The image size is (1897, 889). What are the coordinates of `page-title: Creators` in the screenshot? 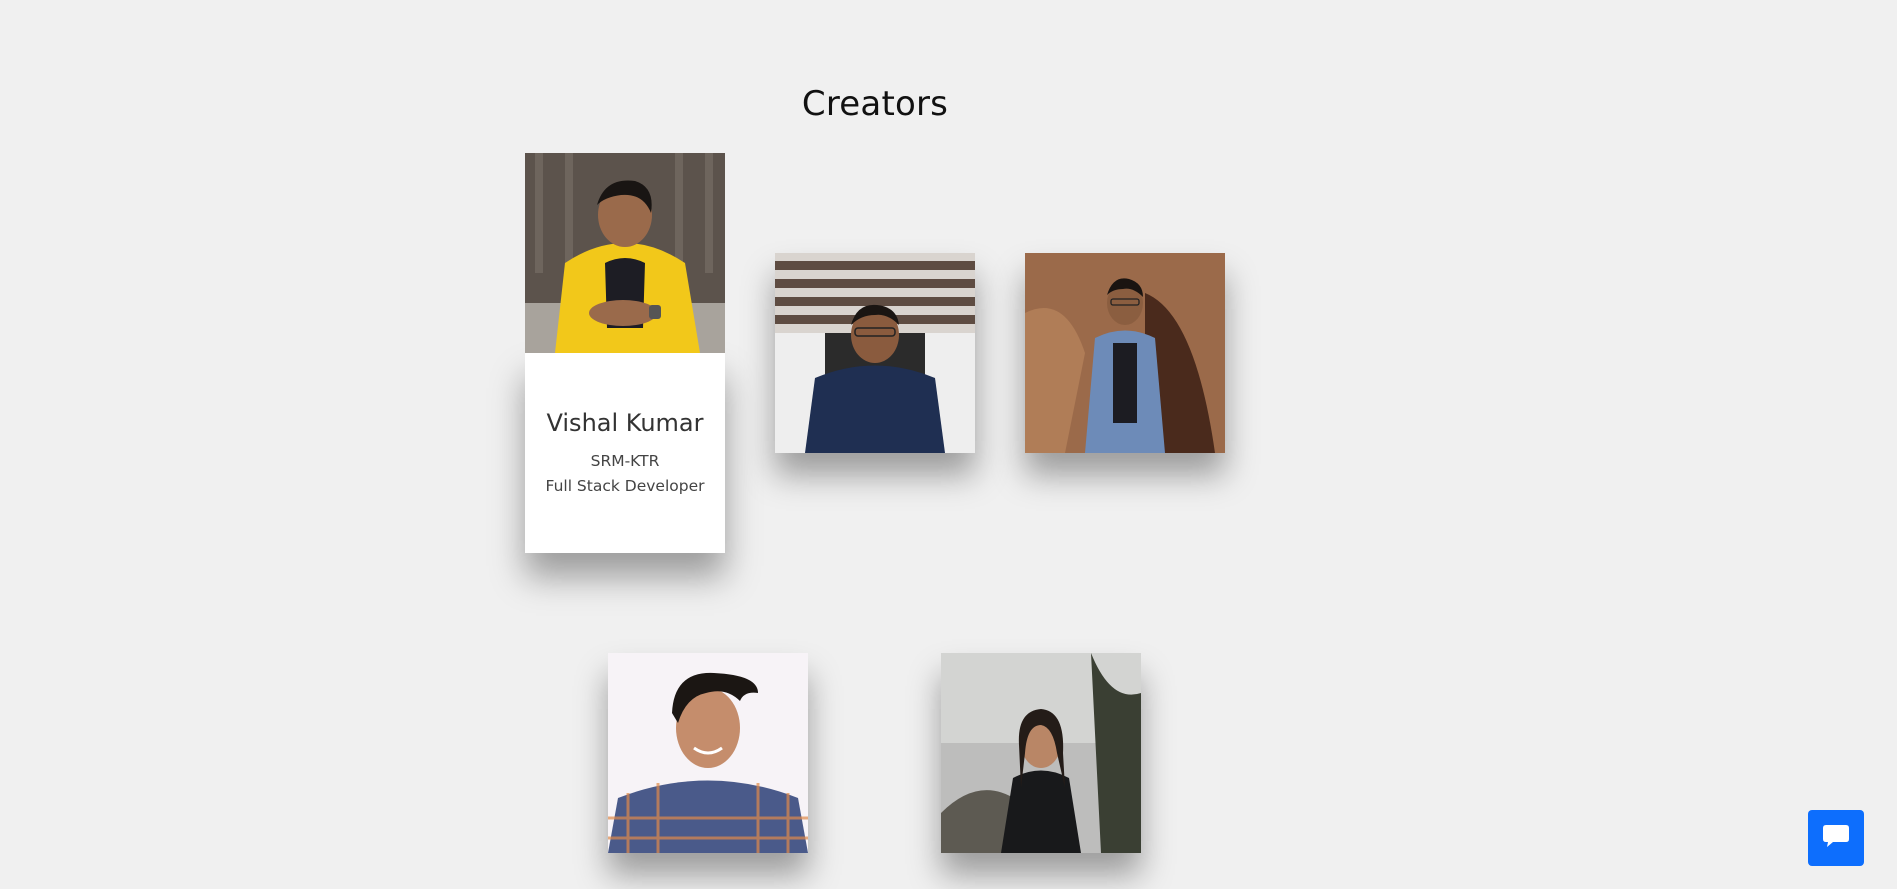 It's located at (875, 104).